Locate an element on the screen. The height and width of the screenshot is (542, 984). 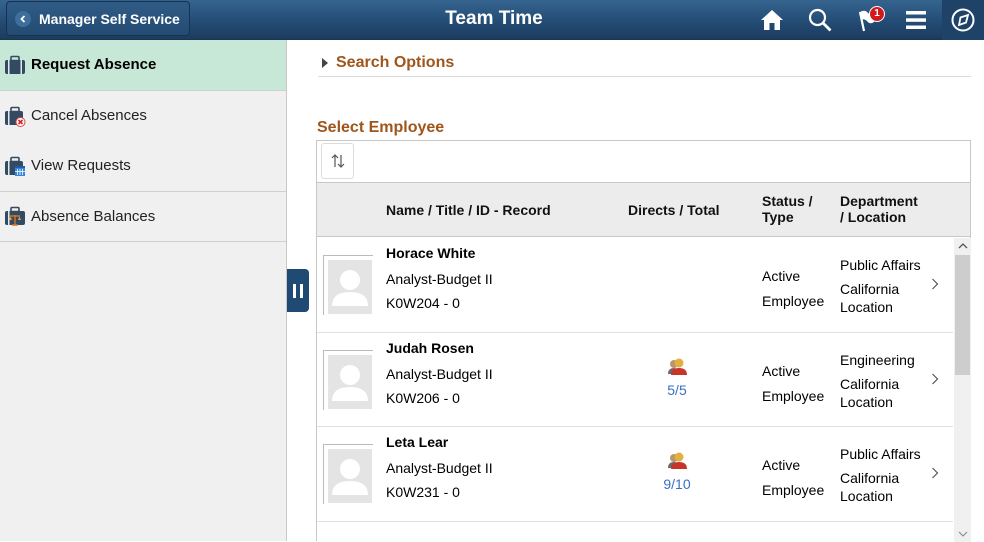
briefcase-cancel-icon is located at coordinates (15, 116).